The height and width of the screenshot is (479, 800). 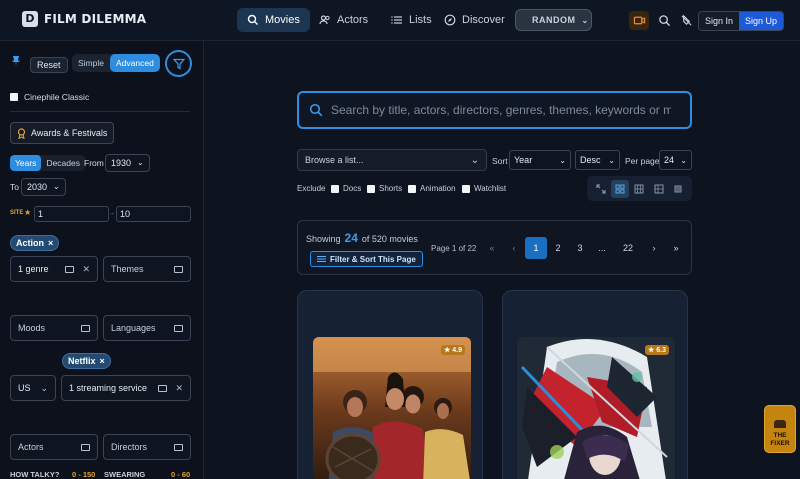 I want to click on streaming-field: 1 streaming service ✕, so click(x=126, y=388).